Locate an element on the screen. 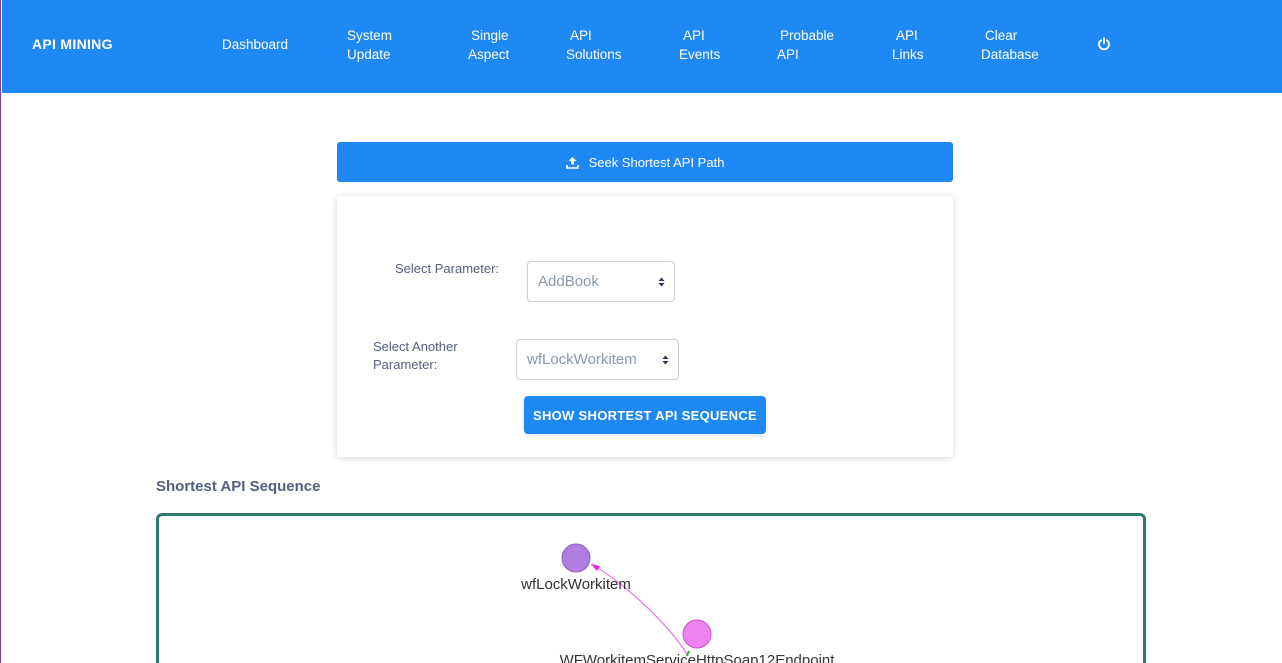 Image resolution: width=1282 pixels, height=663 pixels. parameter-select-value: AddBook is located at coordinates (568, 281).